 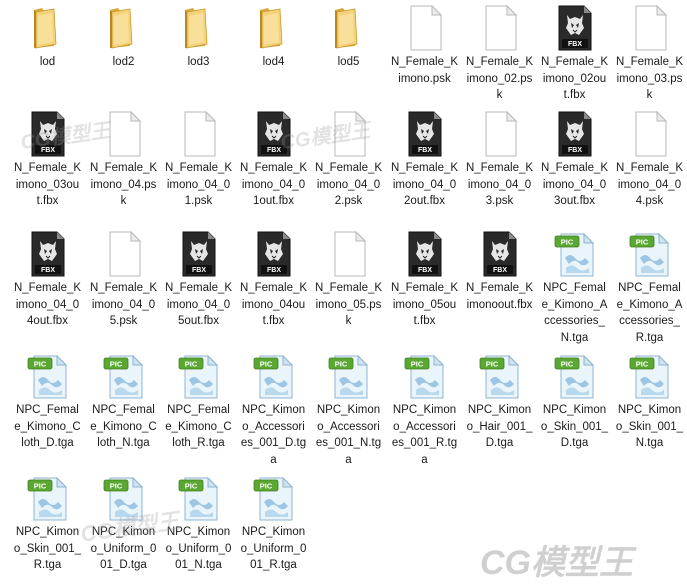 What do you see at coordinates (198, 524) in the screenshot?
I see `file-item: PIC NPC_Kimono_Uniform_001_N.tga` at bounding box center [198, 524].